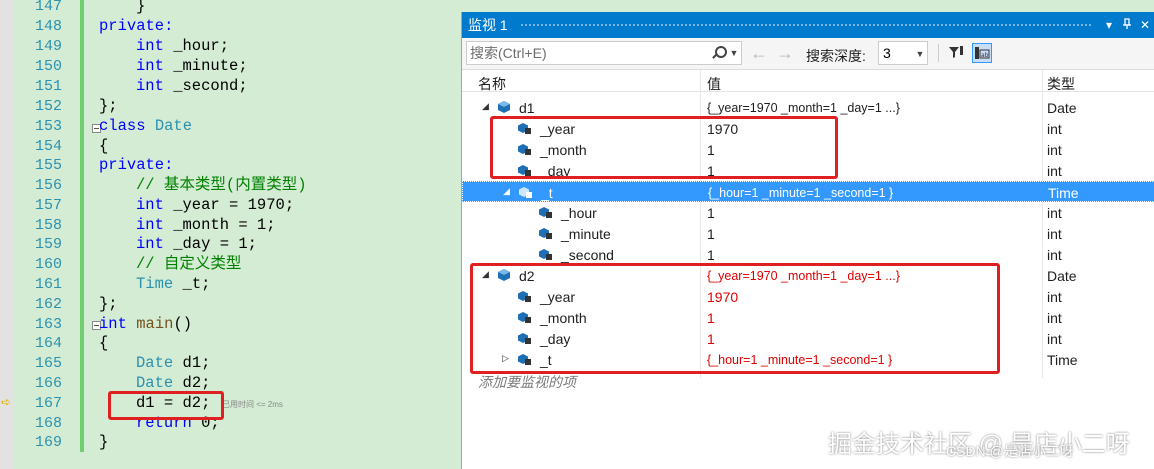 This screenshot has width=1154, height=469. I want to click on watch-row-t: ◢ _t {_hour=1 _minute=1 _second=1 } Time, so click(808, 191).